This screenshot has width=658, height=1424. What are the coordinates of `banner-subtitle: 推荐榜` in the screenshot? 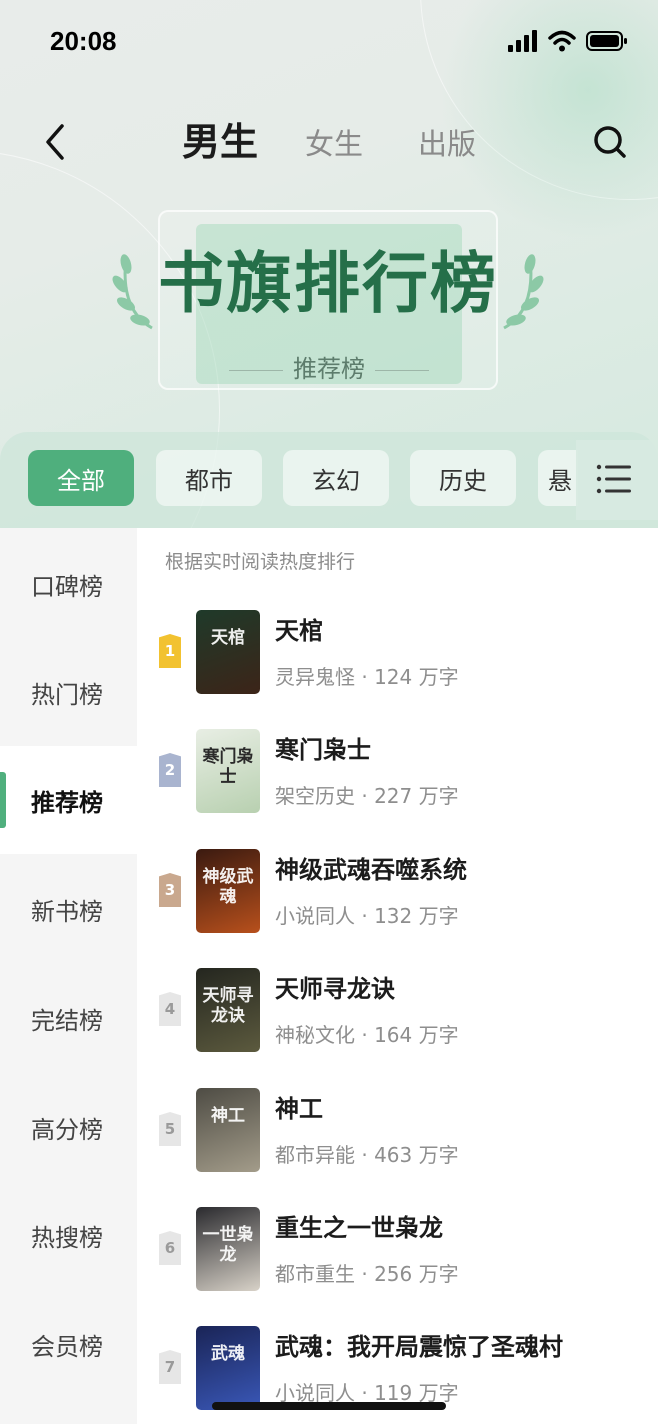 It's located at (329, 369).